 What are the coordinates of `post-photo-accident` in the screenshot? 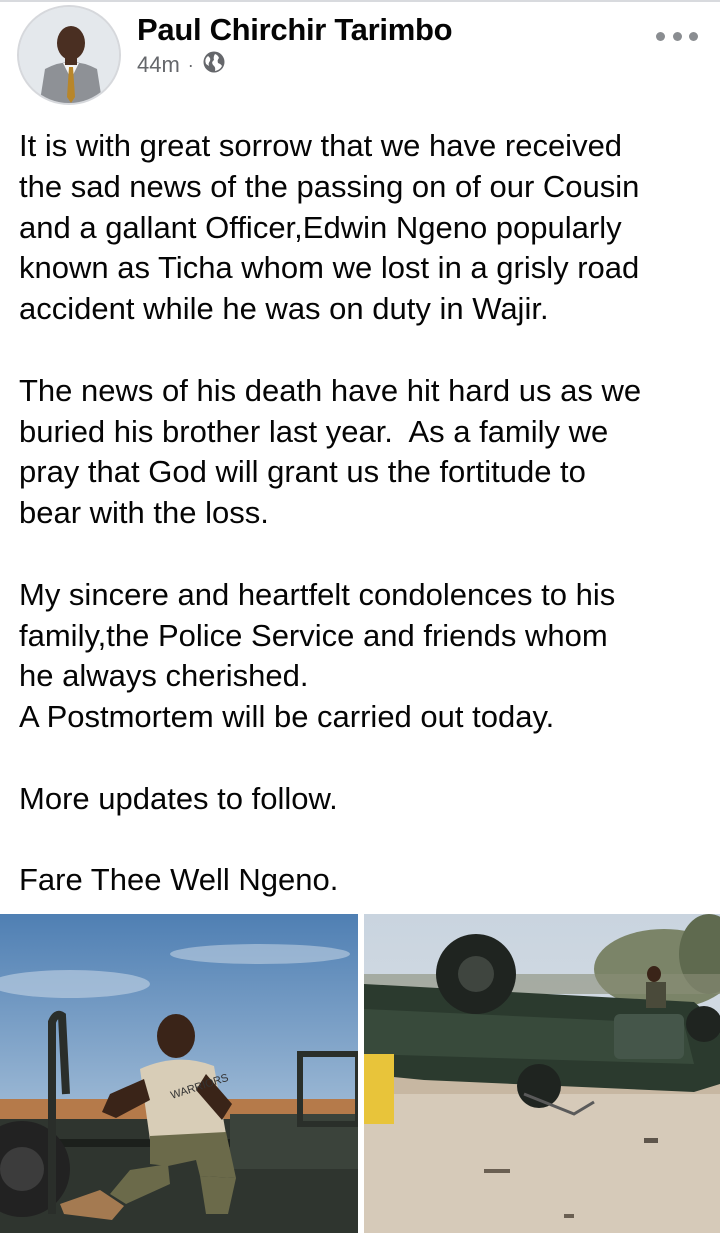 It's located at (542, 1073).